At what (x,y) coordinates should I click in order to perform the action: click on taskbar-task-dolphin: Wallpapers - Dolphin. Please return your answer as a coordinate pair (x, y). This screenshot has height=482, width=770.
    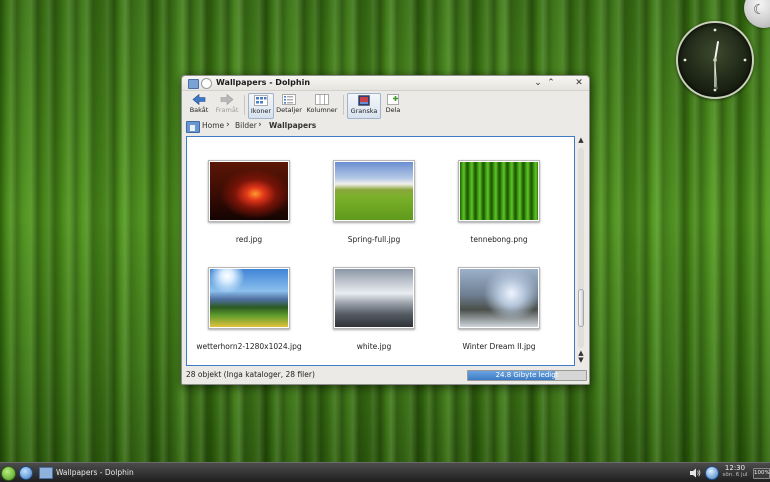
    Looking at the image, I should click on (96, 472).